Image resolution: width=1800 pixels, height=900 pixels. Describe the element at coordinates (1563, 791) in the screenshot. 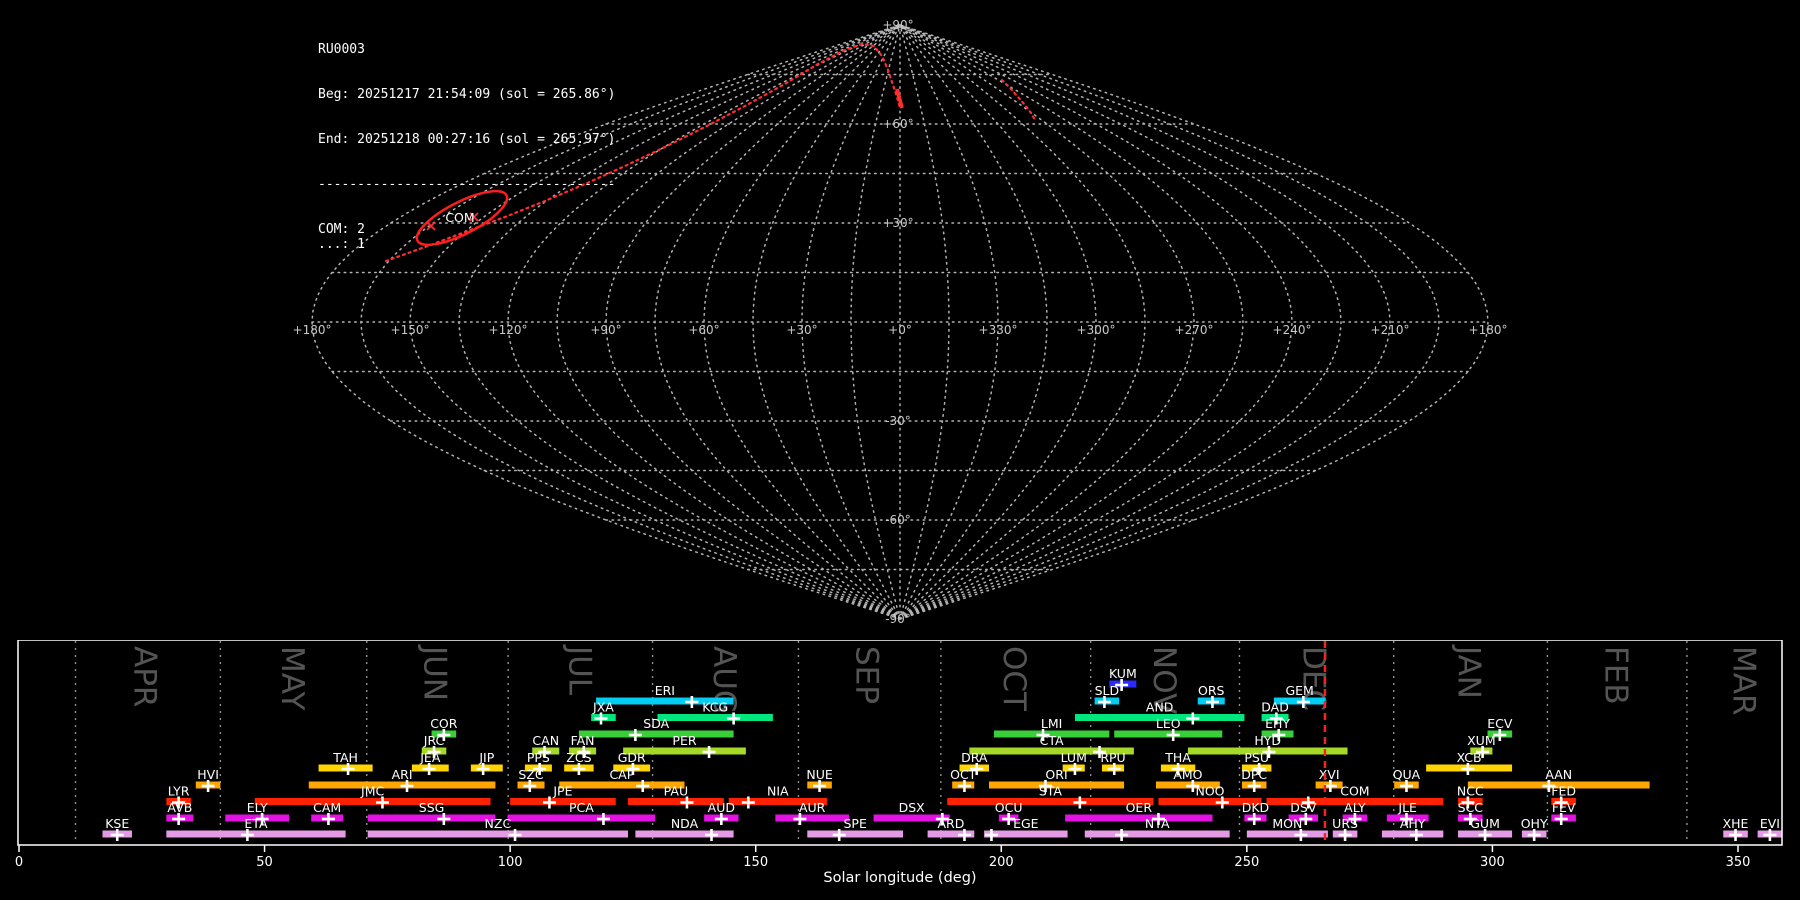

I see `shower-label-FED: FED` at that location.